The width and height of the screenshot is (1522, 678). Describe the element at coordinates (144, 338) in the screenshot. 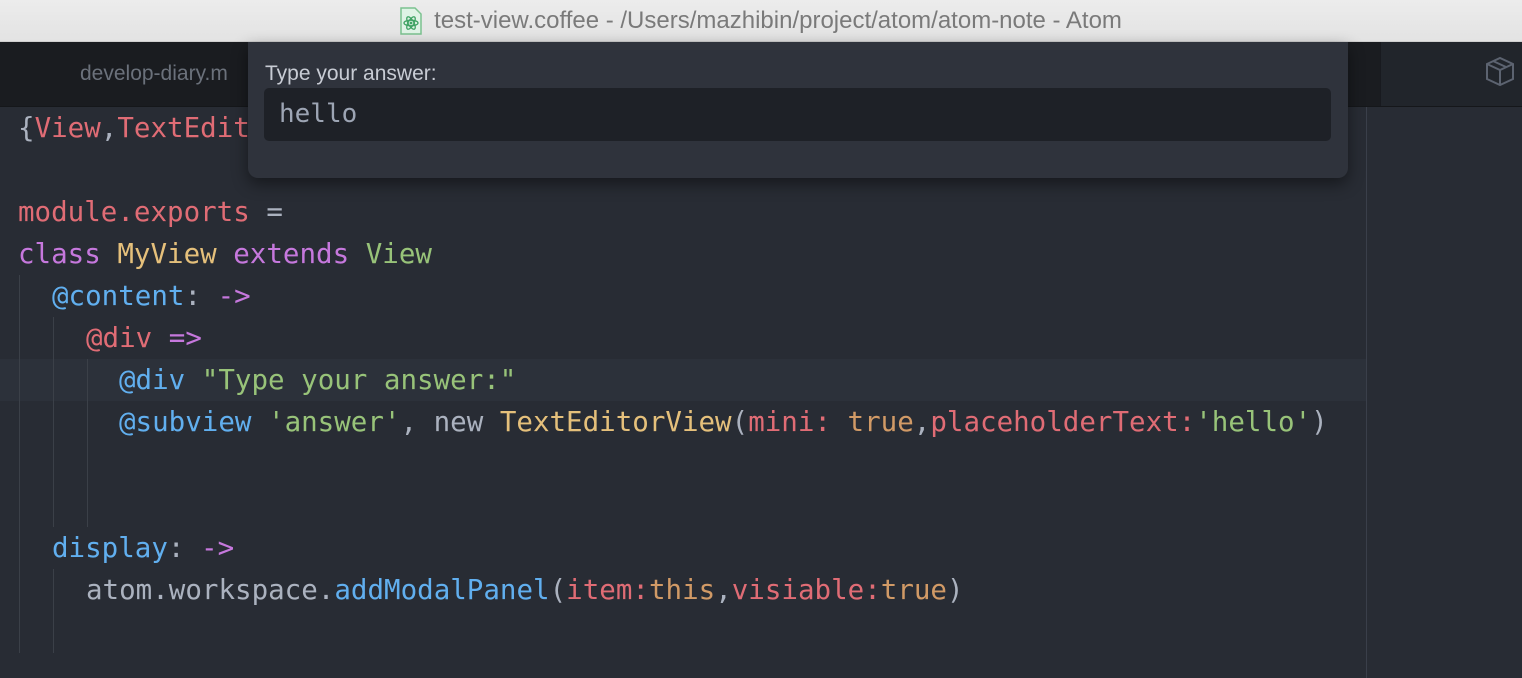

I see `code-line-6: @div =>` at that location.